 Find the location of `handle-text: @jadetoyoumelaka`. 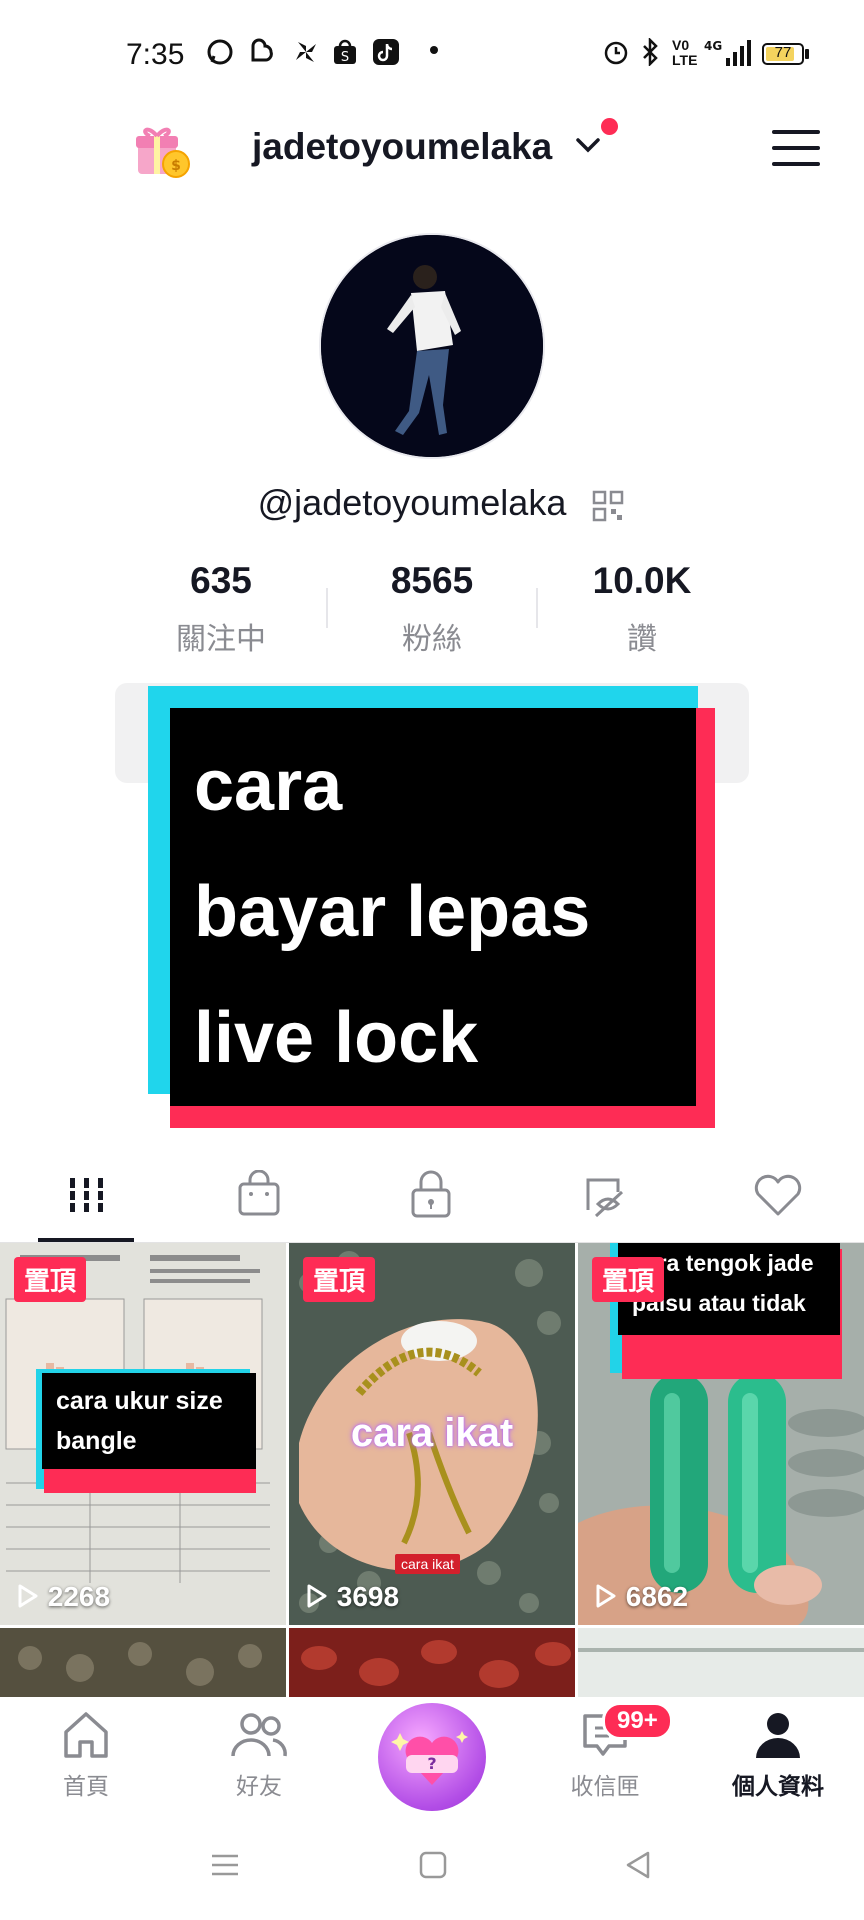

handle-text: @jadetoyoumelaka is located at coordinates (412, 502).